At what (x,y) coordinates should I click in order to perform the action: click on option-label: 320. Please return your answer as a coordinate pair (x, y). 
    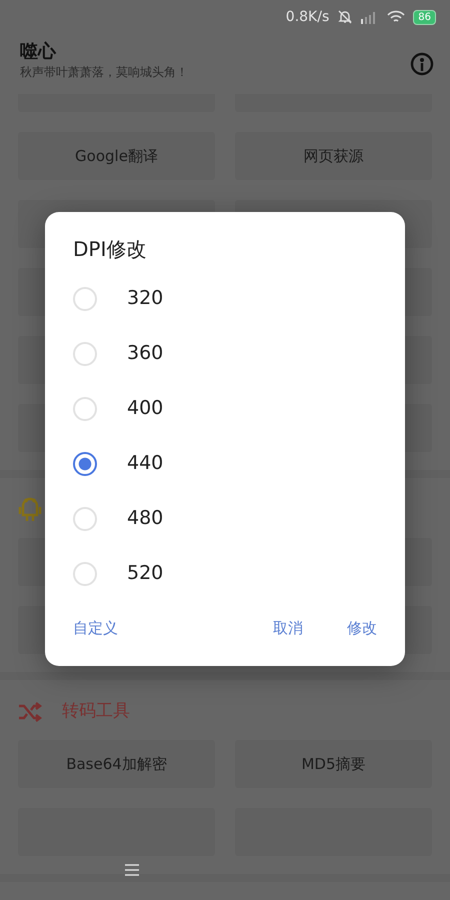
    Looking at the image, I should click on (145, 298).